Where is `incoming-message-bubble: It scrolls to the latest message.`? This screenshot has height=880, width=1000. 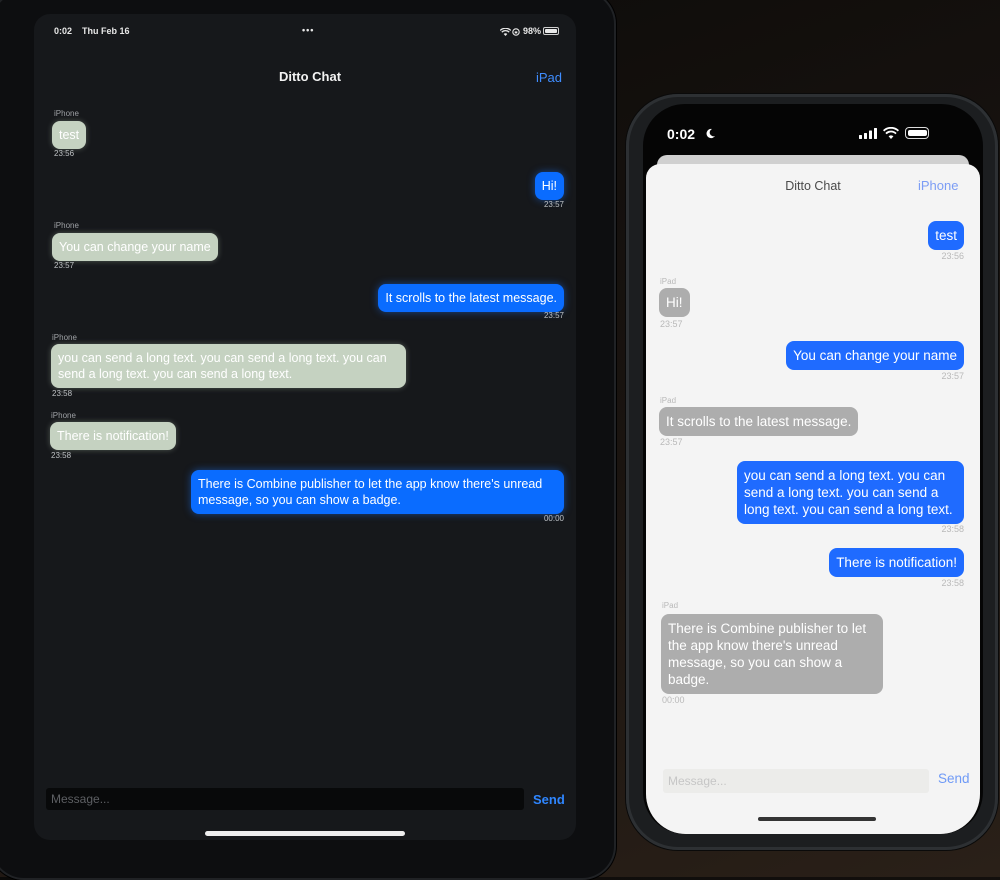
incoming-message-bubble: It scrolls to the latest message. is located at coordinates (759, 421).